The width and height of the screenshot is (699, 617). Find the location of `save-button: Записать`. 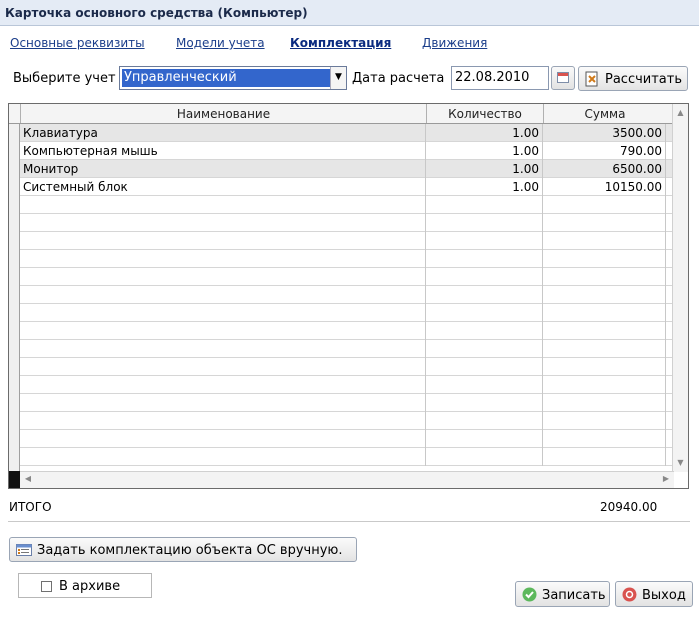

save-button: Записать is located at coordinates (562, 594).